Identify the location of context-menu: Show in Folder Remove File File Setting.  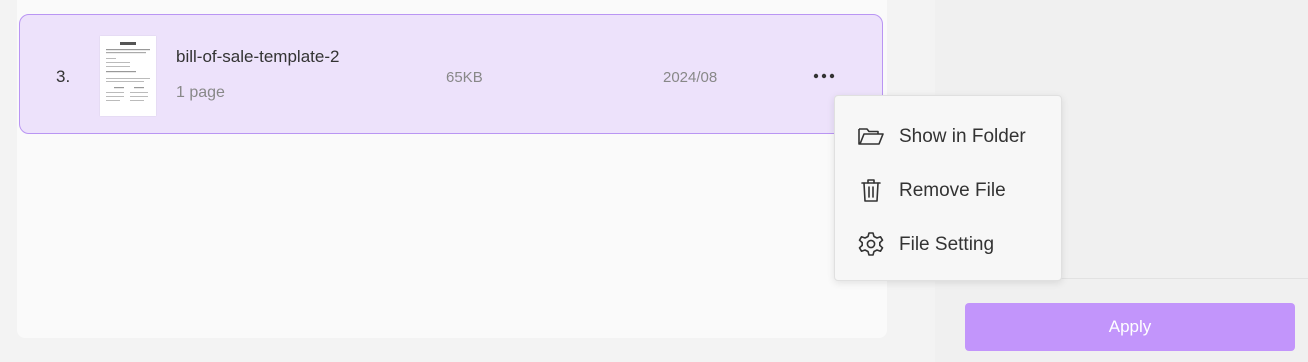
(948, 188).